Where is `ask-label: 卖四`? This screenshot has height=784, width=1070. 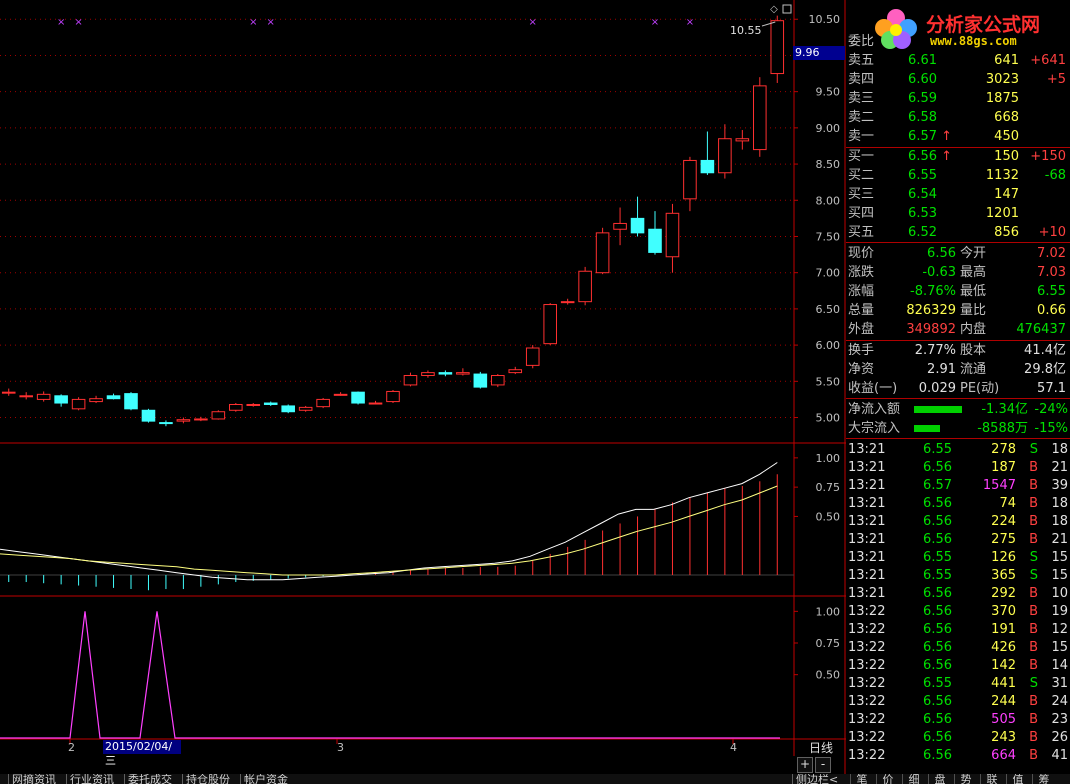
ask-label: 卖四 is located at coordinates (861, 79).